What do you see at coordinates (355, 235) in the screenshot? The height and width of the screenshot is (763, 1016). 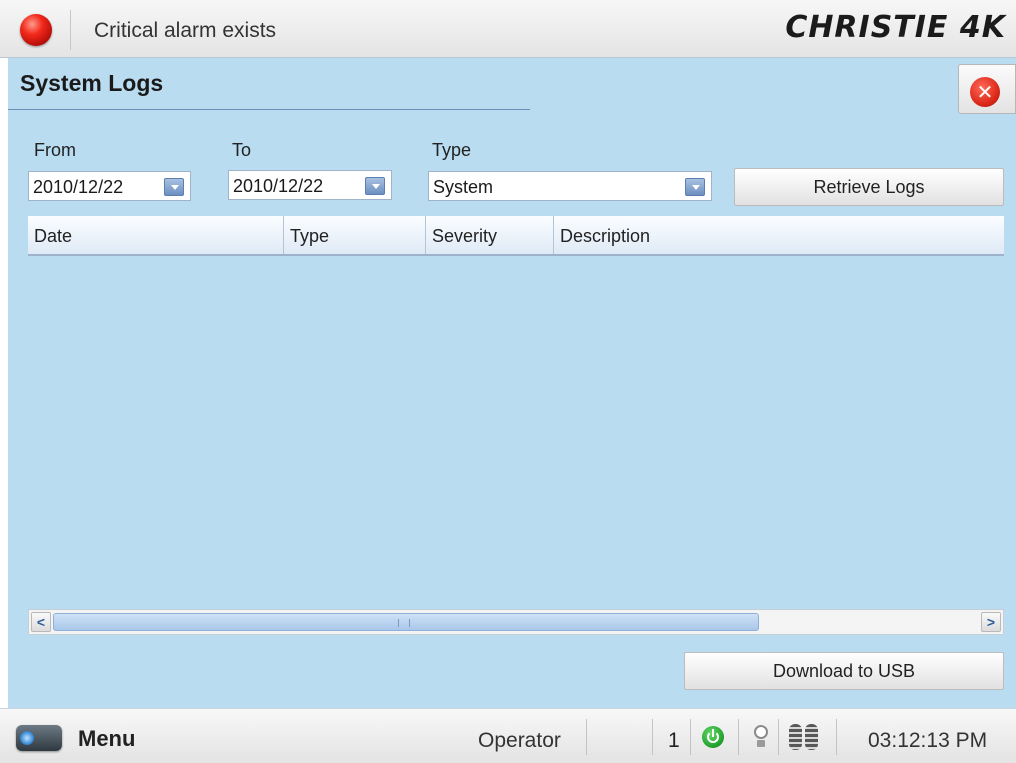 I see `column-header-type: Type` at bounding box center [355, 235].